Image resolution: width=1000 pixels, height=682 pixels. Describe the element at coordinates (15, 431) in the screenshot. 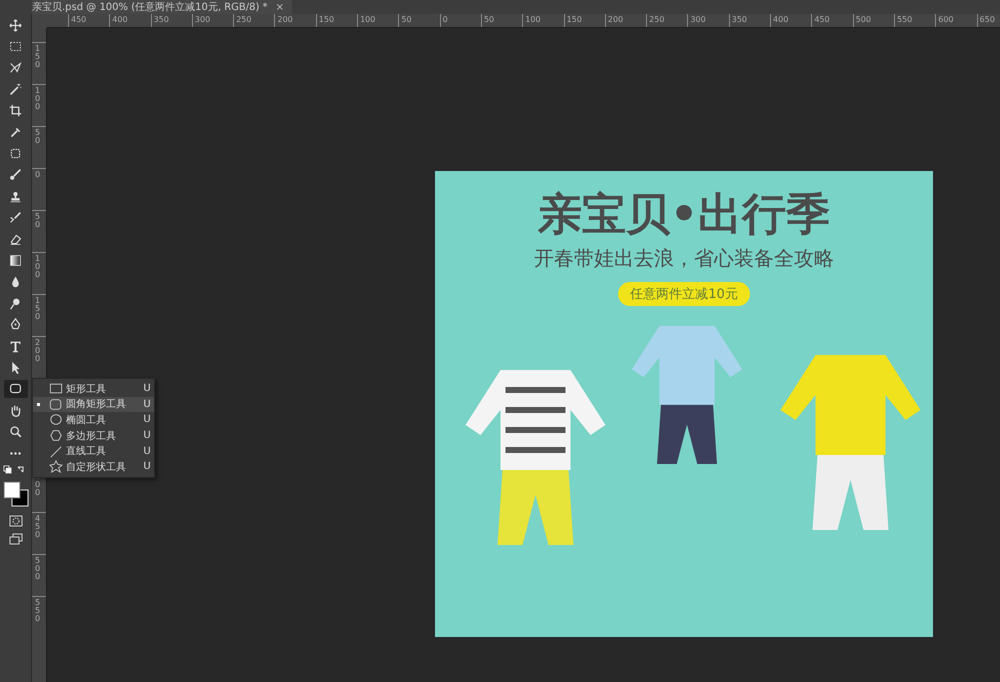

I see `zoom-icon` at that location.